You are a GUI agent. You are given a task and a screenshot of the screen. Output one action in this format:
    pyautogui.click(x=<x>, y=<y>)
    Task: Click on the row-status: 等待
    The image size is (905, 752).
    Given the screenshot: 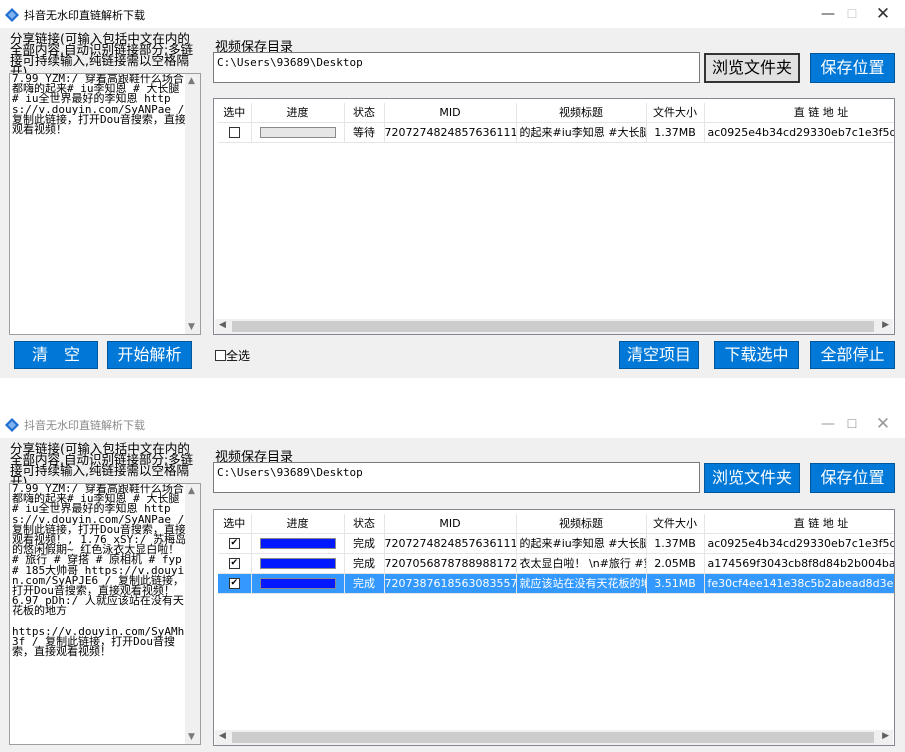 What is the action you would take?
    pyautogui.click(x=364, y=132)
    